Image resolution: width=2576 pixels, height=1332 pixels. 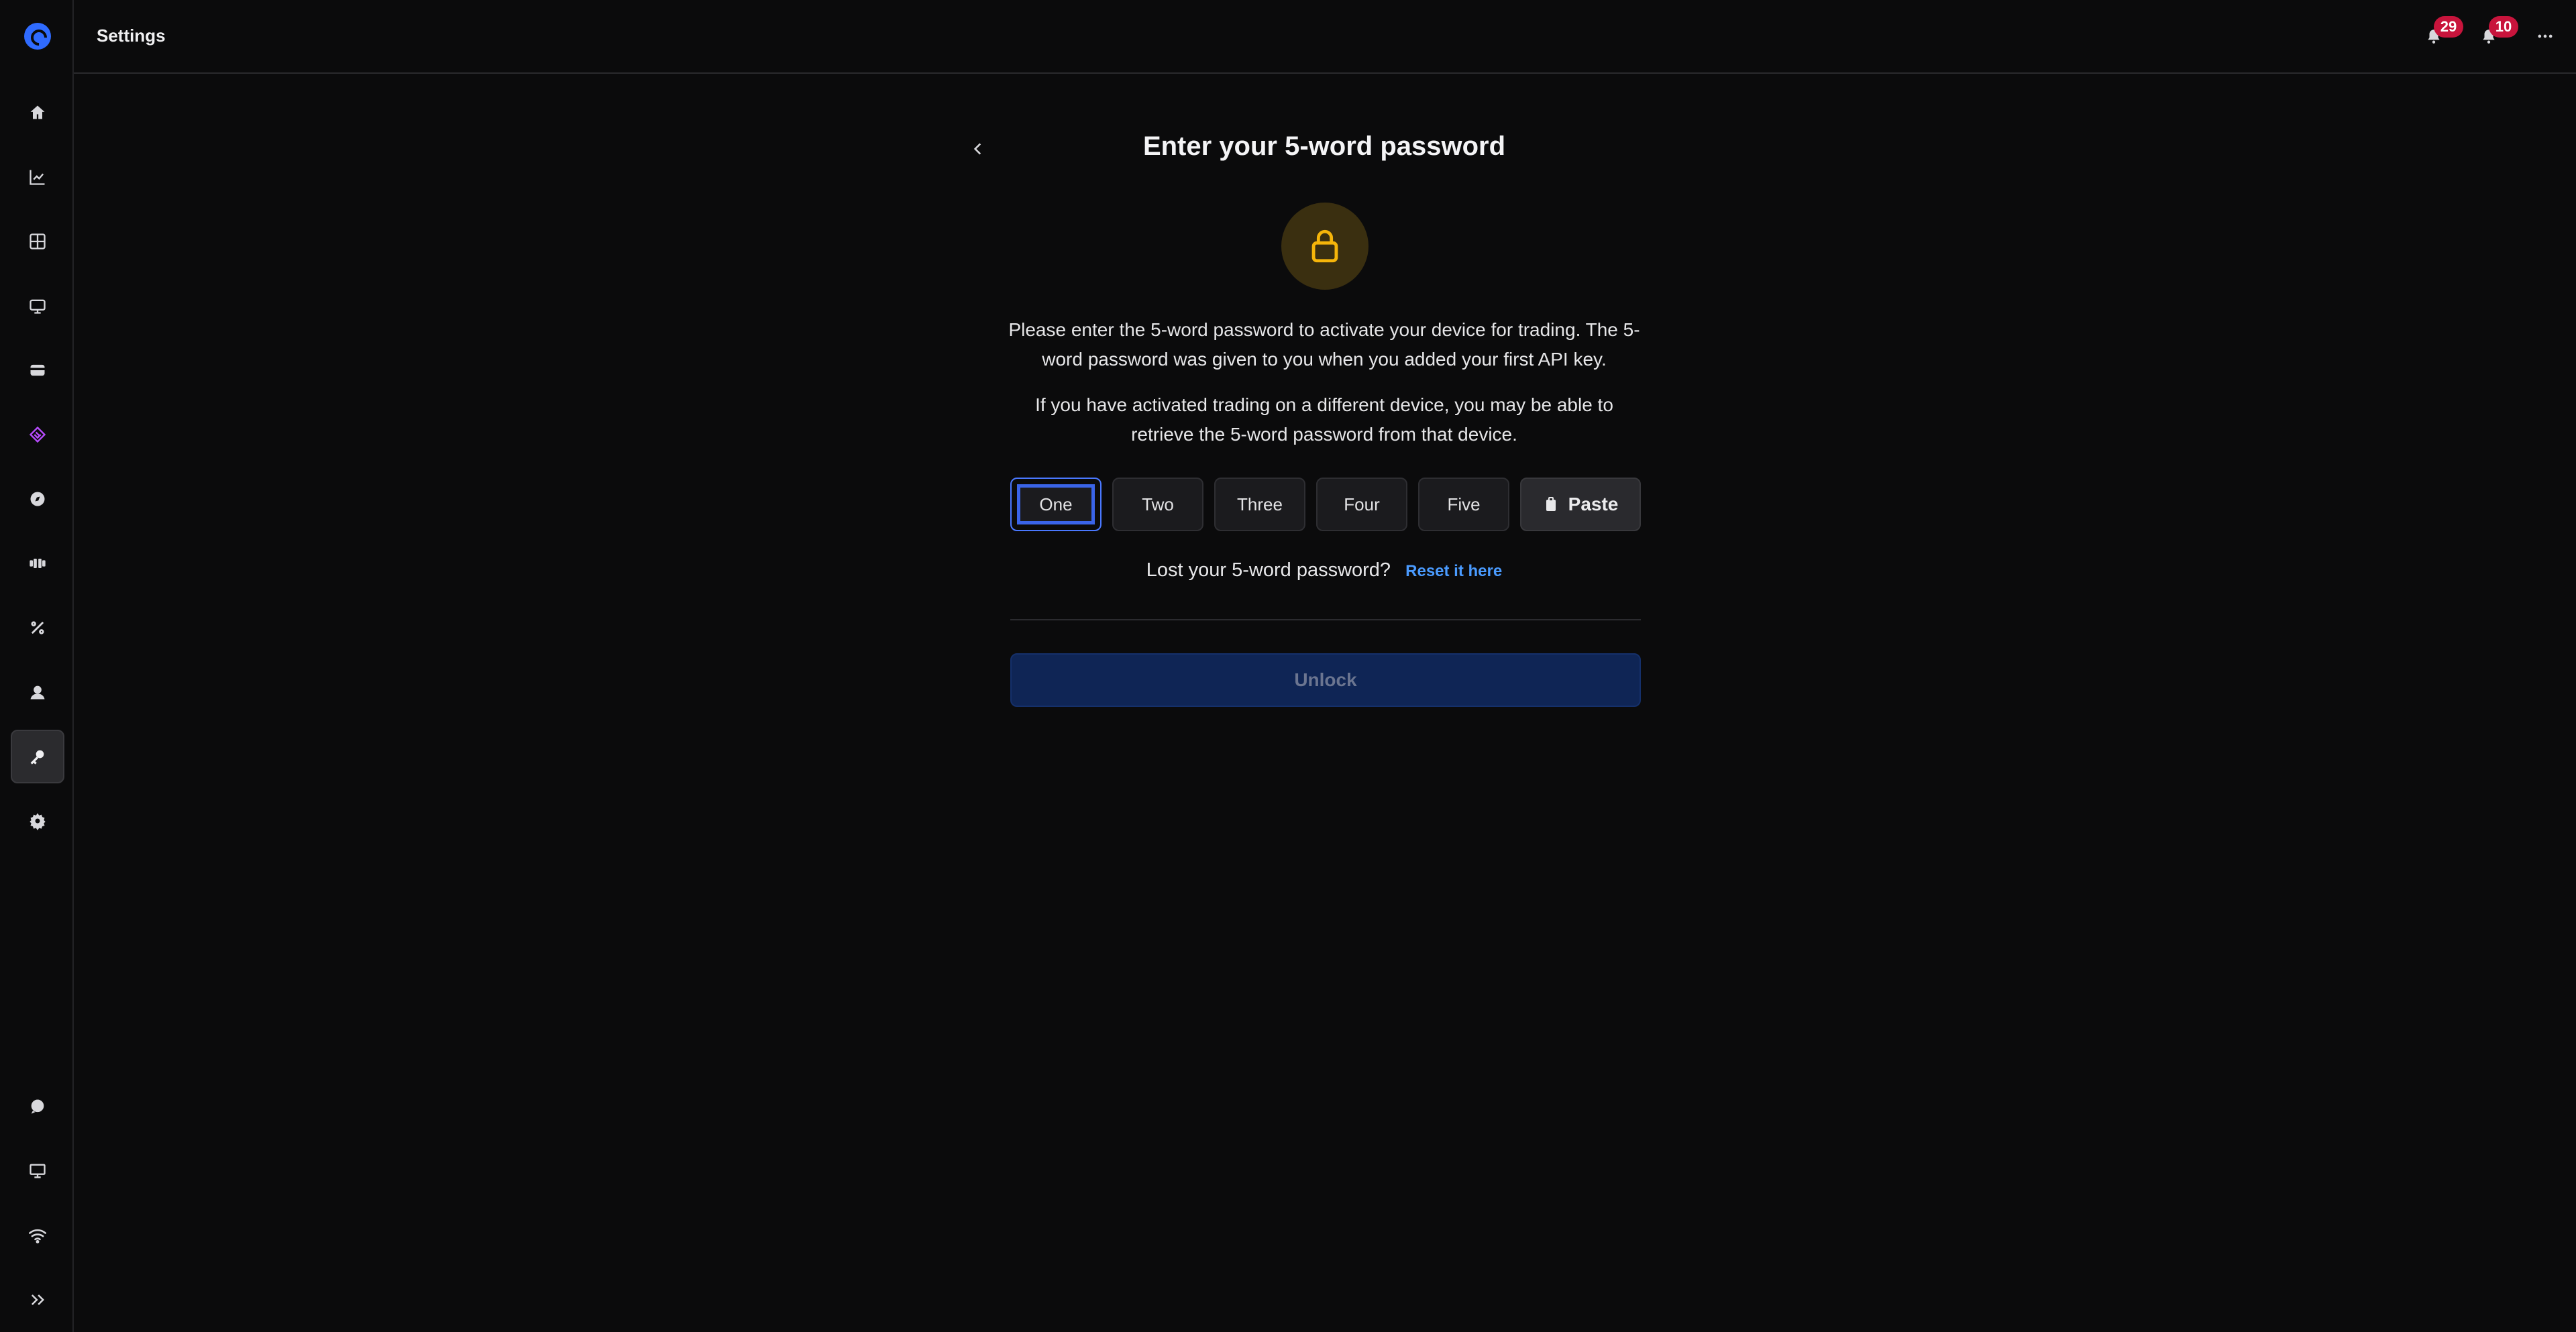 What do you see at coordinates (1593, 504) in the screenshot?
I see `paste-label: Paste` at bounding box center [1593, 504].